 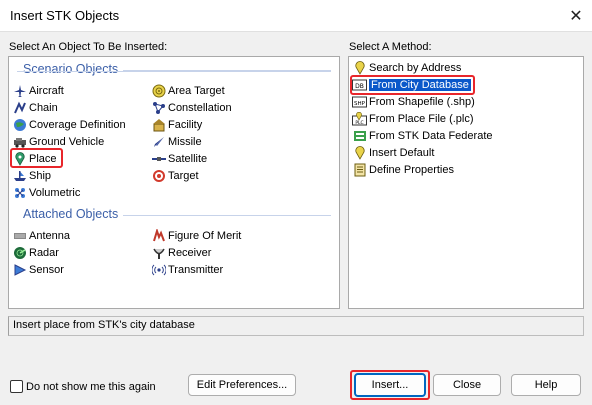 I want to click on object-area-target: Area Target, so click(x=188, y=91).